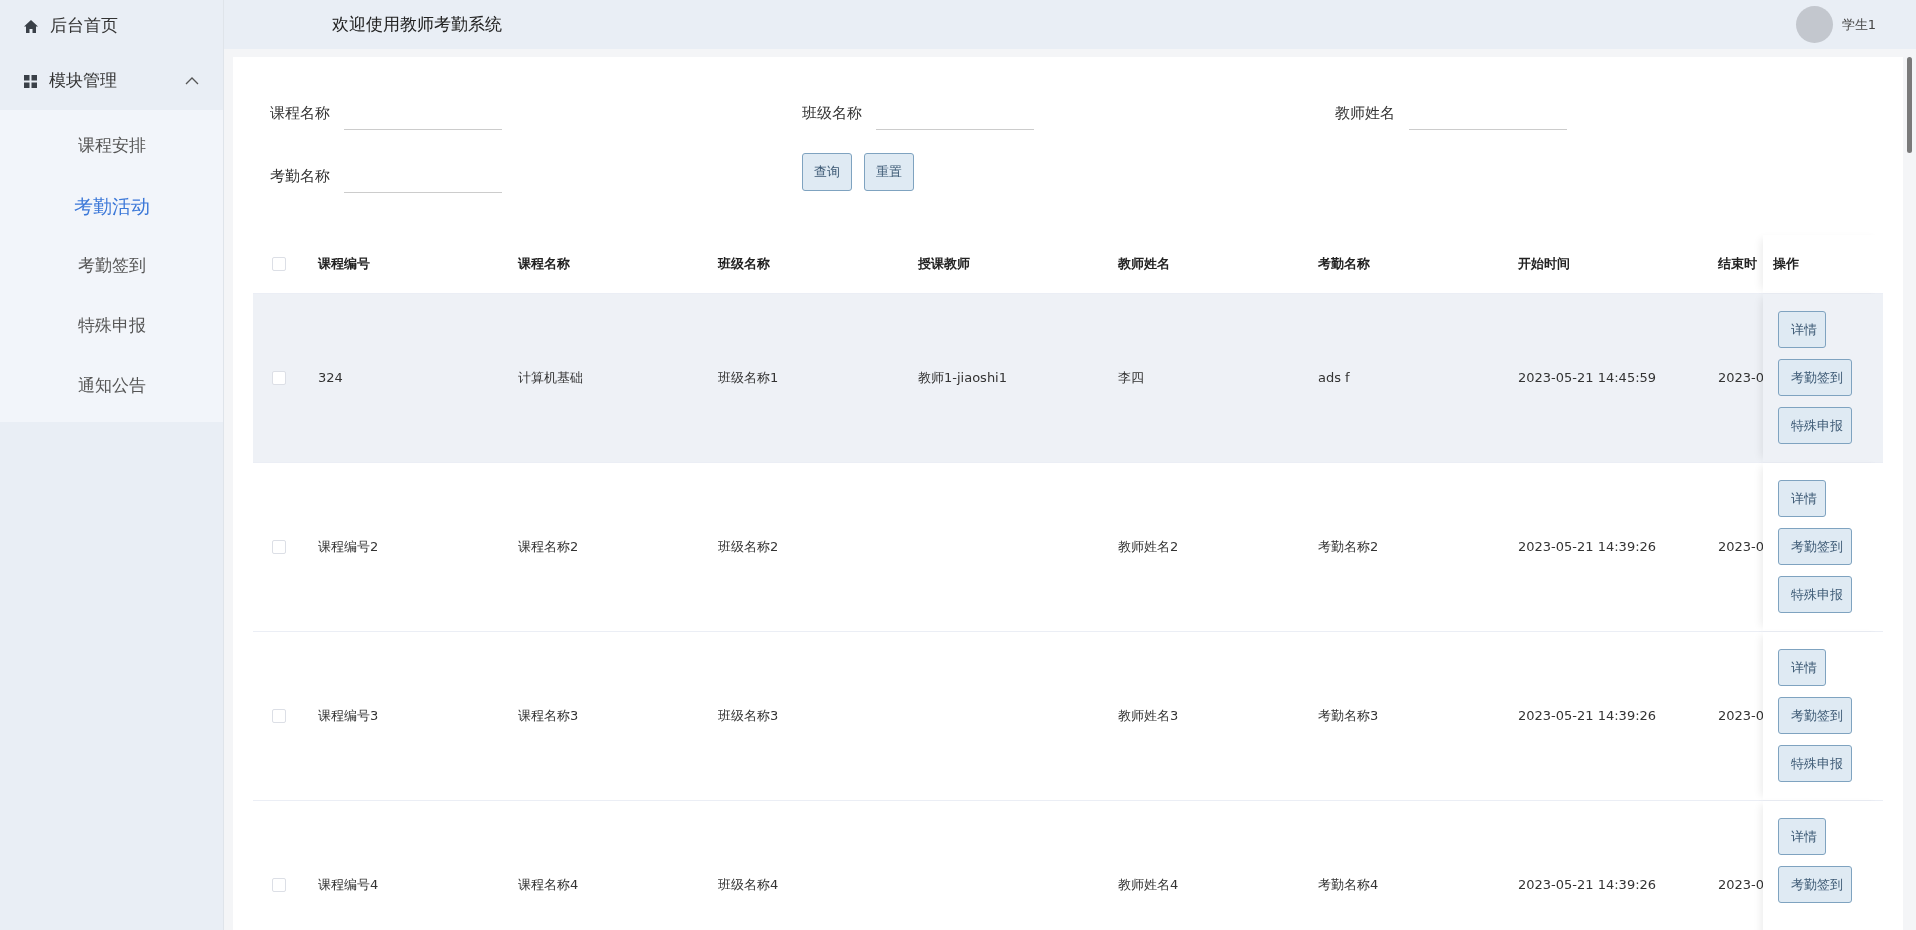 Image resolution: width=1916 pixels, height=930 pixels. I want to click on table-cell-text: 教师1-jiaoshi1, so click(962, 378).